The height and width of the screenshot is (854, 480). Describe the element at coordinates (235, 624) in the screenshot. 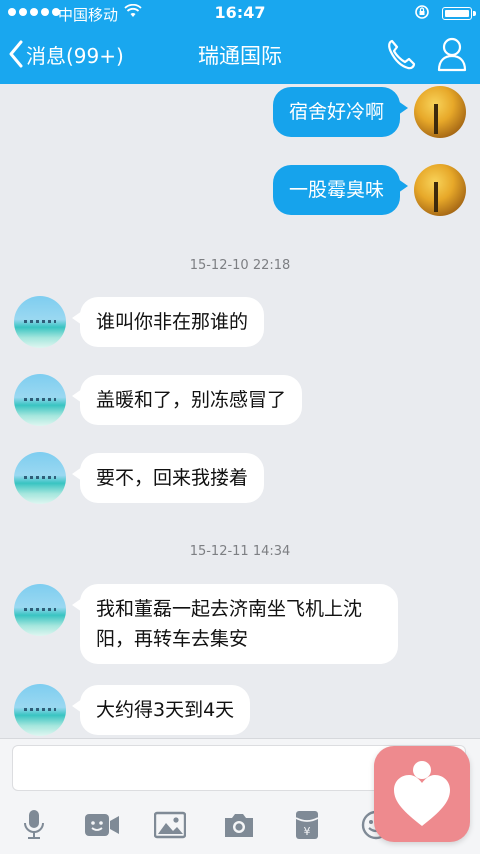

I see `message-bubble-incoming: 我和董磊一起去济南坐飞机上沈阳，再转车去集安` at that location.